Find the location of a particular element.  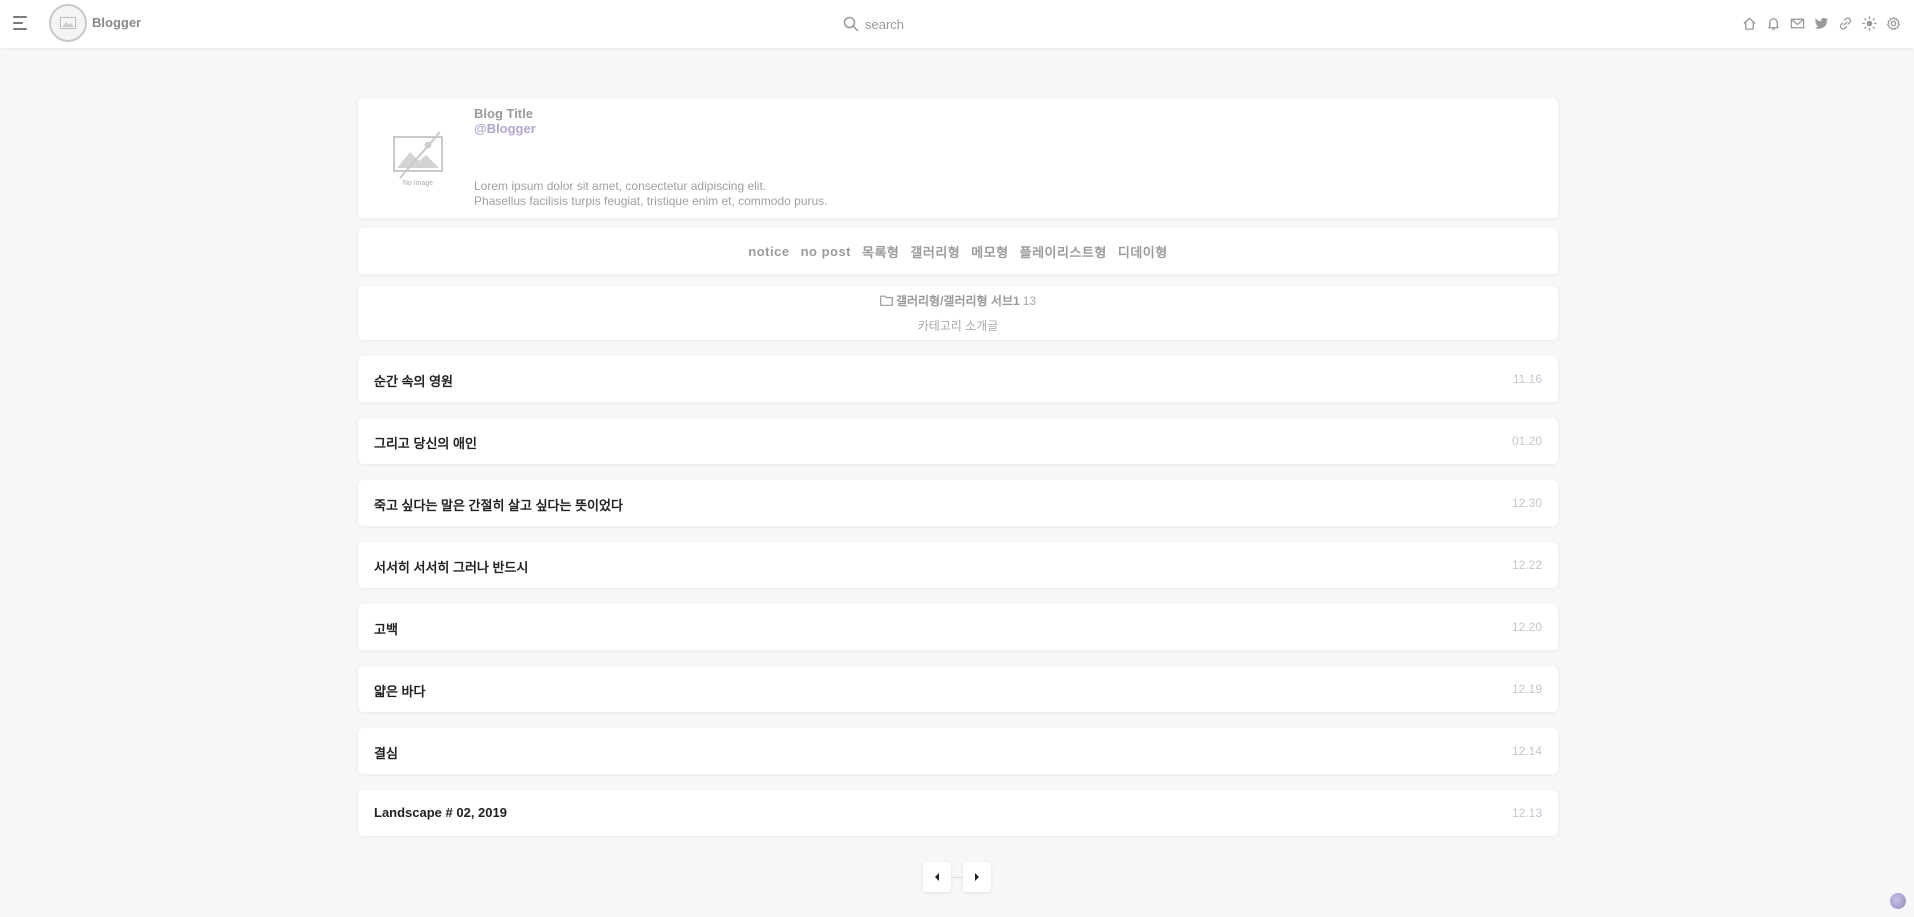

prev-page-button is located at coordinates (937, 877).